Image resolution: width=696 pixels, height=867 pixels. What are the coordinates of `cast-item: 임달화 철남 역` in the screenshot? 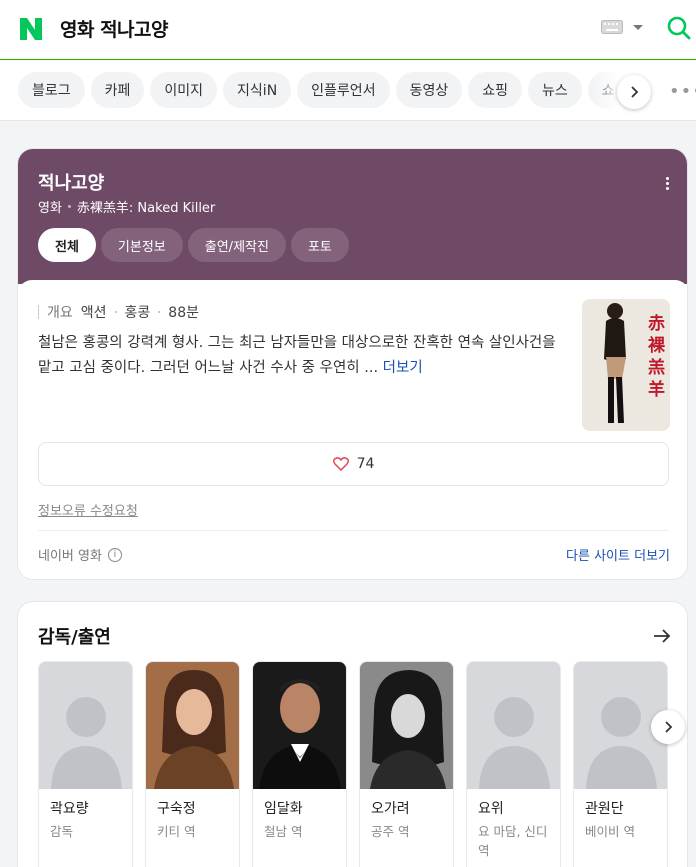 It's located at (299, 764).